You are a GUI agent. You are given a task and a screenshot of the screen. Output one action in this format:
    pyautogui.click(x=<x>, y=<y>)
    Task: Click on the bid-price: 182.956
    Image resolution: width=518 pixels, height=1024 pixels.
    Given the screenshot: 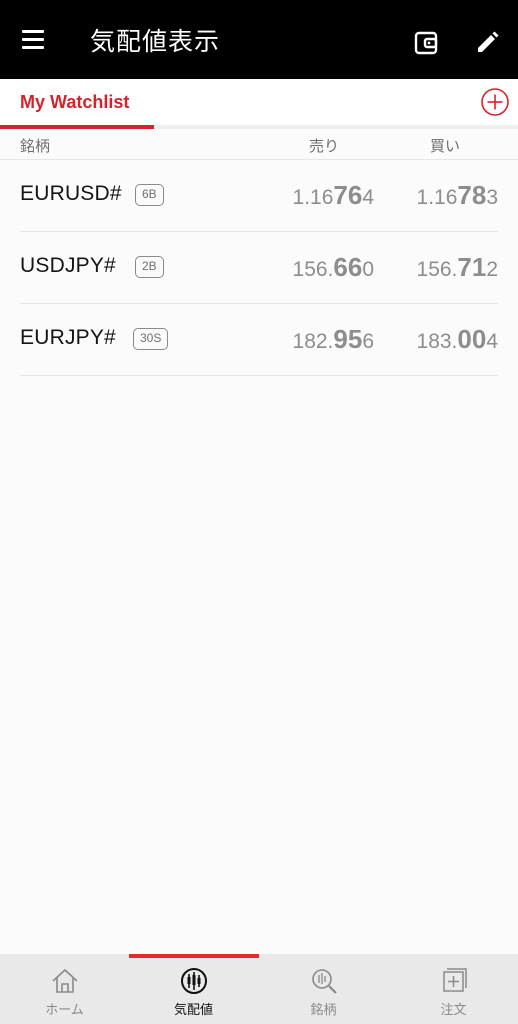 What is the action you would take?
    pyautogui.click(x=333, y=339)
    